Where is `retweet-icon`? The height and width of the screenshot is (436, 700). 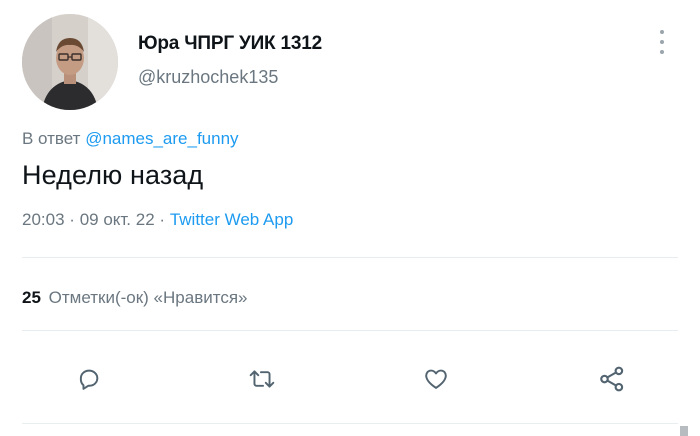
retweet-icon is located at coordinates (262, 379).